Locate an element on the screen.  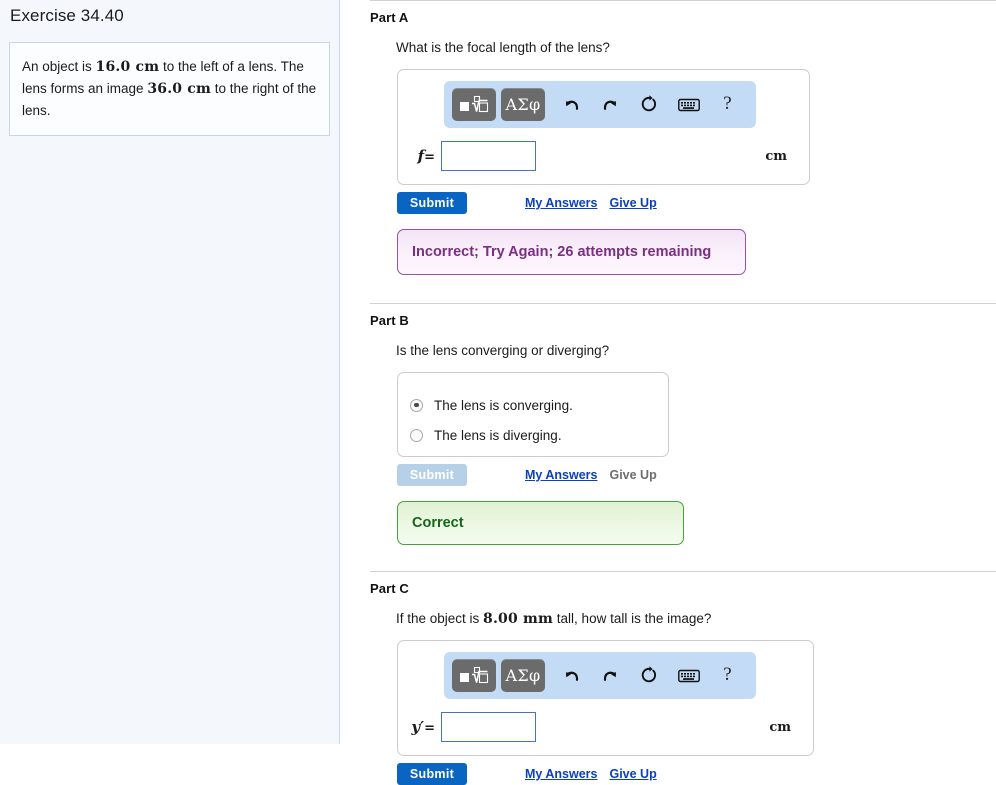
part-c-answer-panel: ΑΣφ ? y′= cm is located at coordinates (605, 698).